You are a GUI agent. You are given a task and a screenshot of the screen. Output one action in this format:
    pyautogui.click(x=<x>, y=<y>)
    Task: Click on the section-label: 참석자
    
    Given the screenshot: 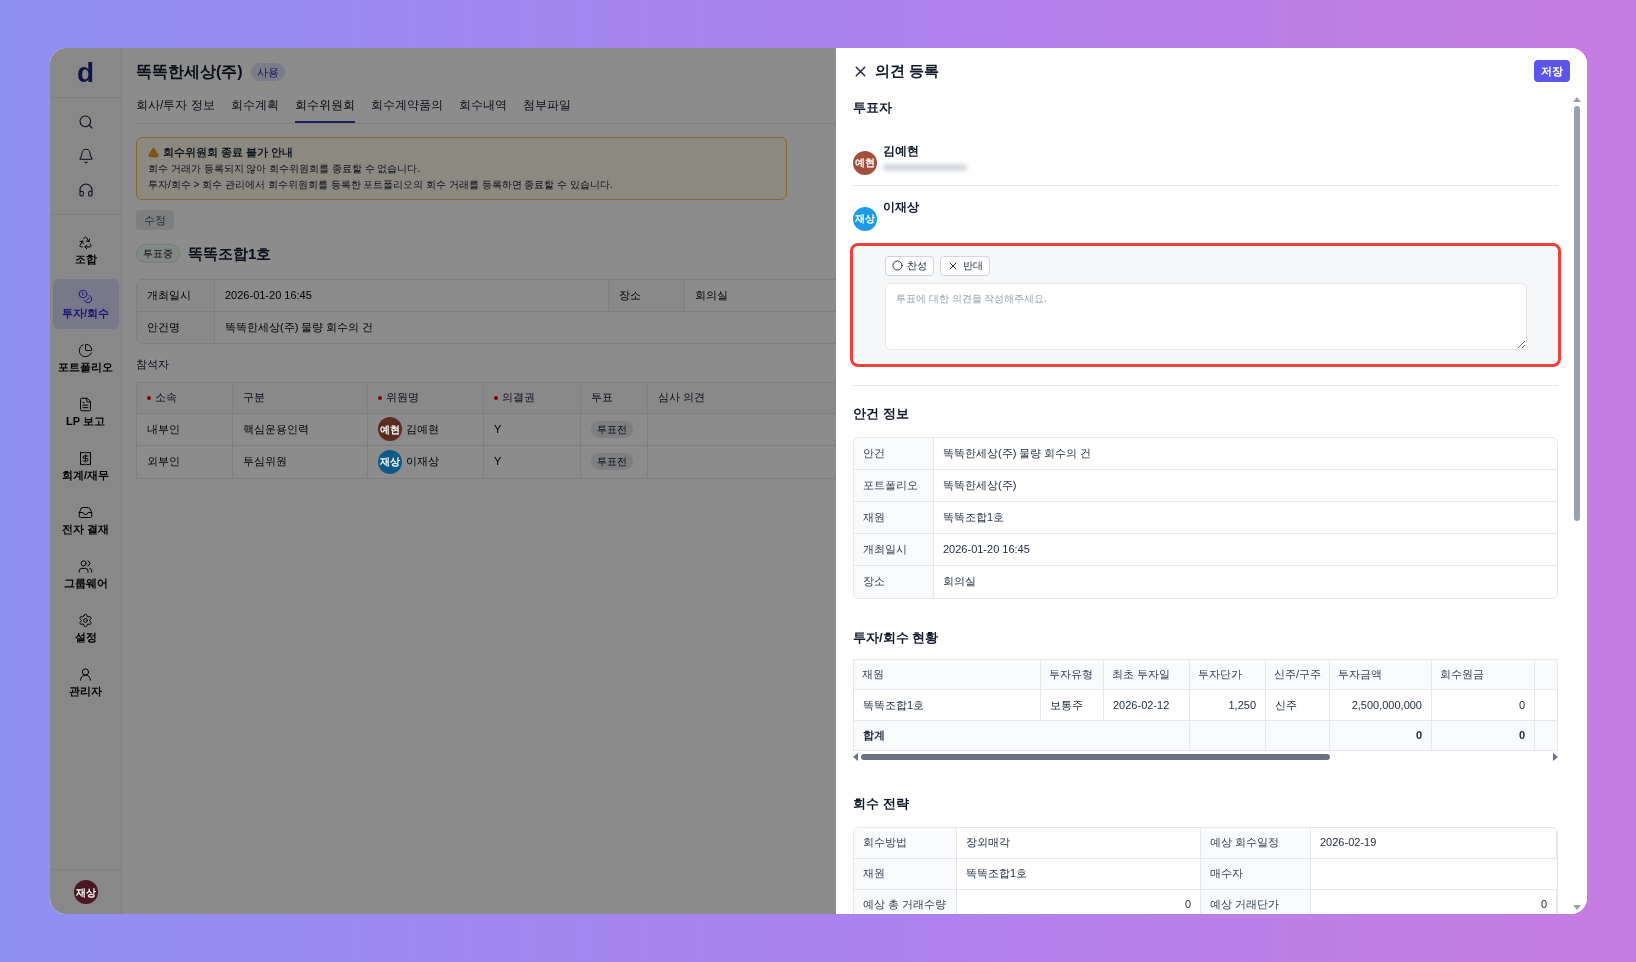 What is the action you would take?
    pyautogui.click(x=152, y=364)
    